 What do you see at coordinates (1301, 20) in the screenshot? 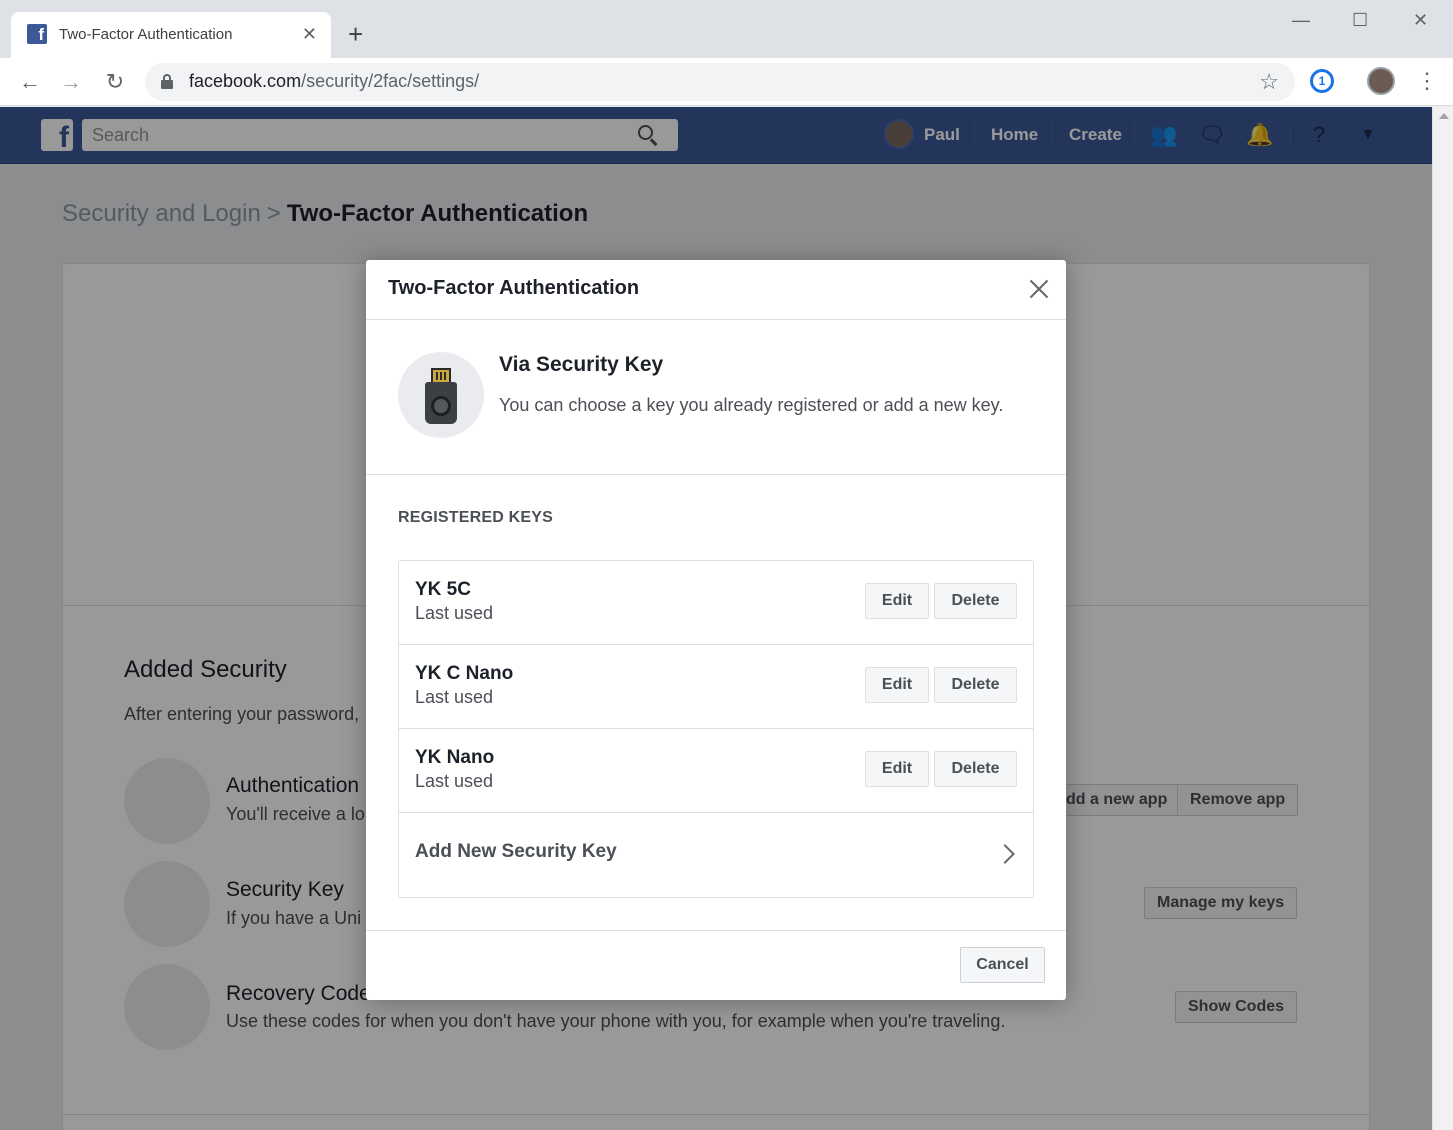
I see `window-minimize-button: —` at bounding box center [1301, 20].